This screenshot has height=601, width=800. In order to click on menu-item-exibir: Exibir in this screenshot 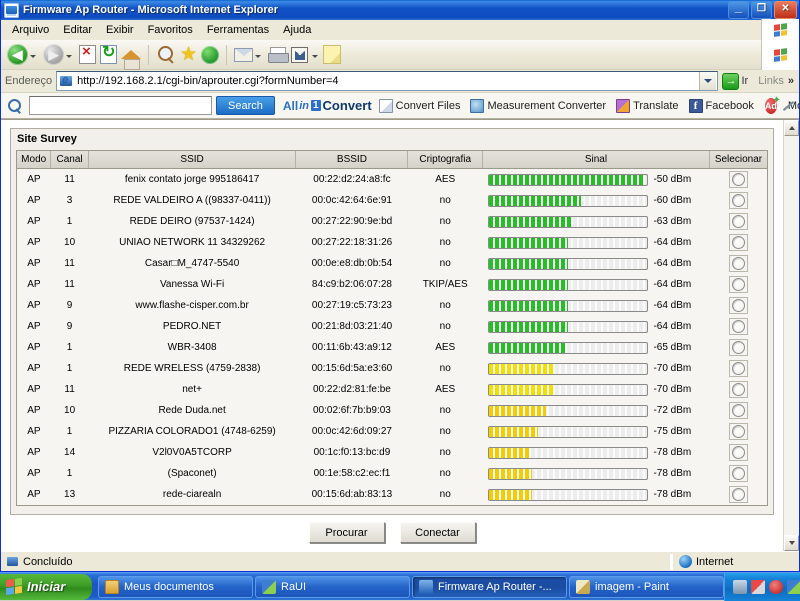, I will do `click(120, 30)`.